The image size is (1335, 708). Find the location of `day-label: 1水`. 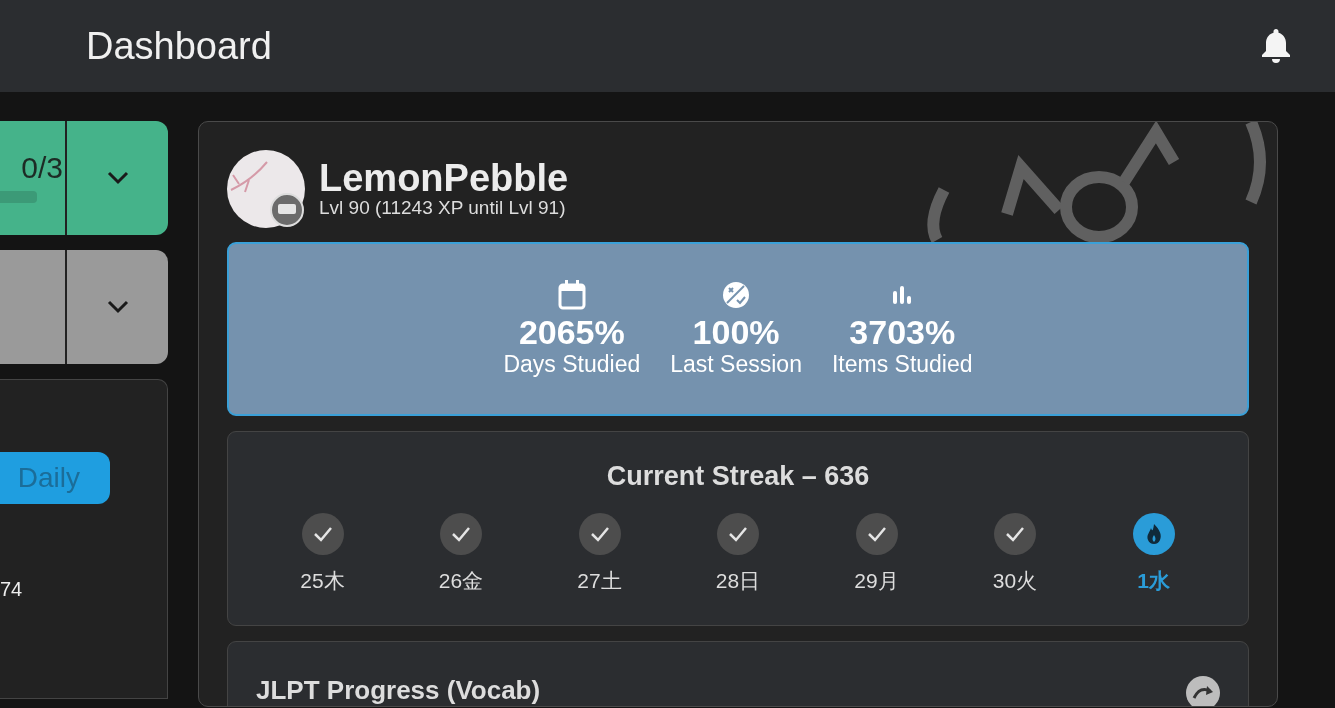

day-label: 1水 is located at coordinates (1153, 580).